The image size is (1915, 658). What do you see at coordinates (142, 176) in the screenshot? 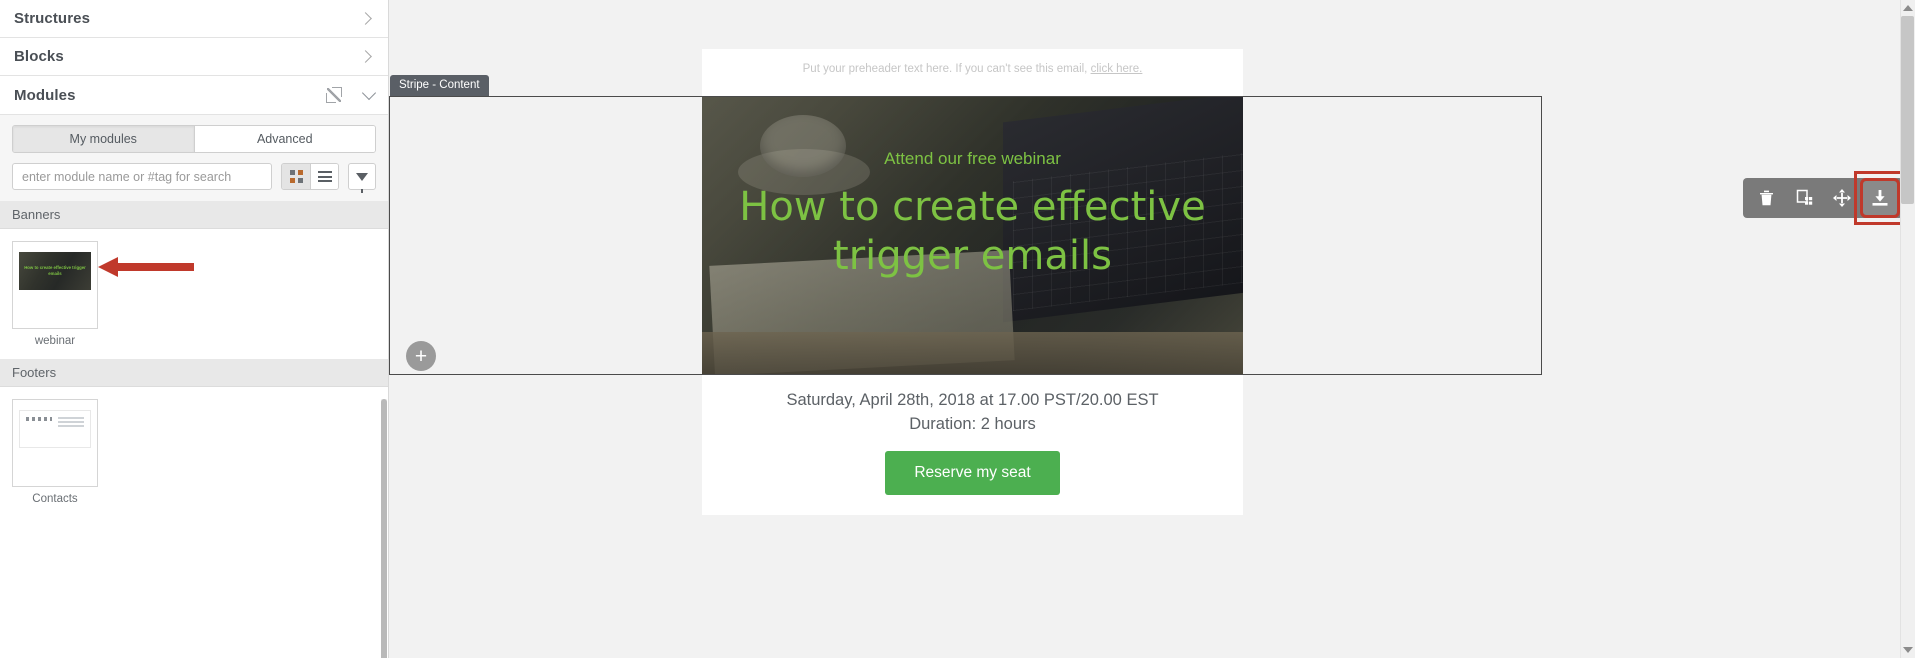
I see `module-search-input` at bounding box center [142, 176].